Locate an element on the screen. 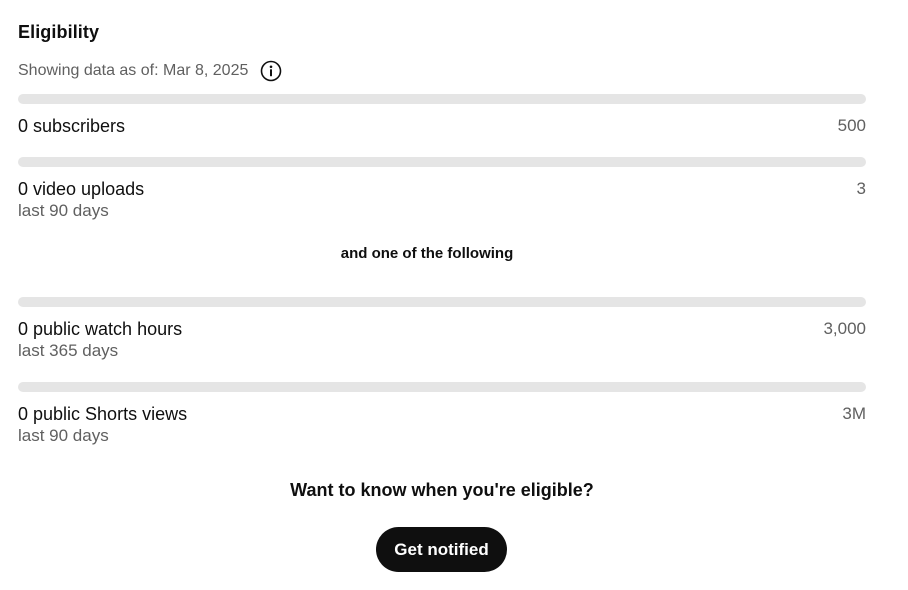 The image size is (908, 590). metric-subscribers: 0 subscribers 500 is located at coordinates (442, 115).